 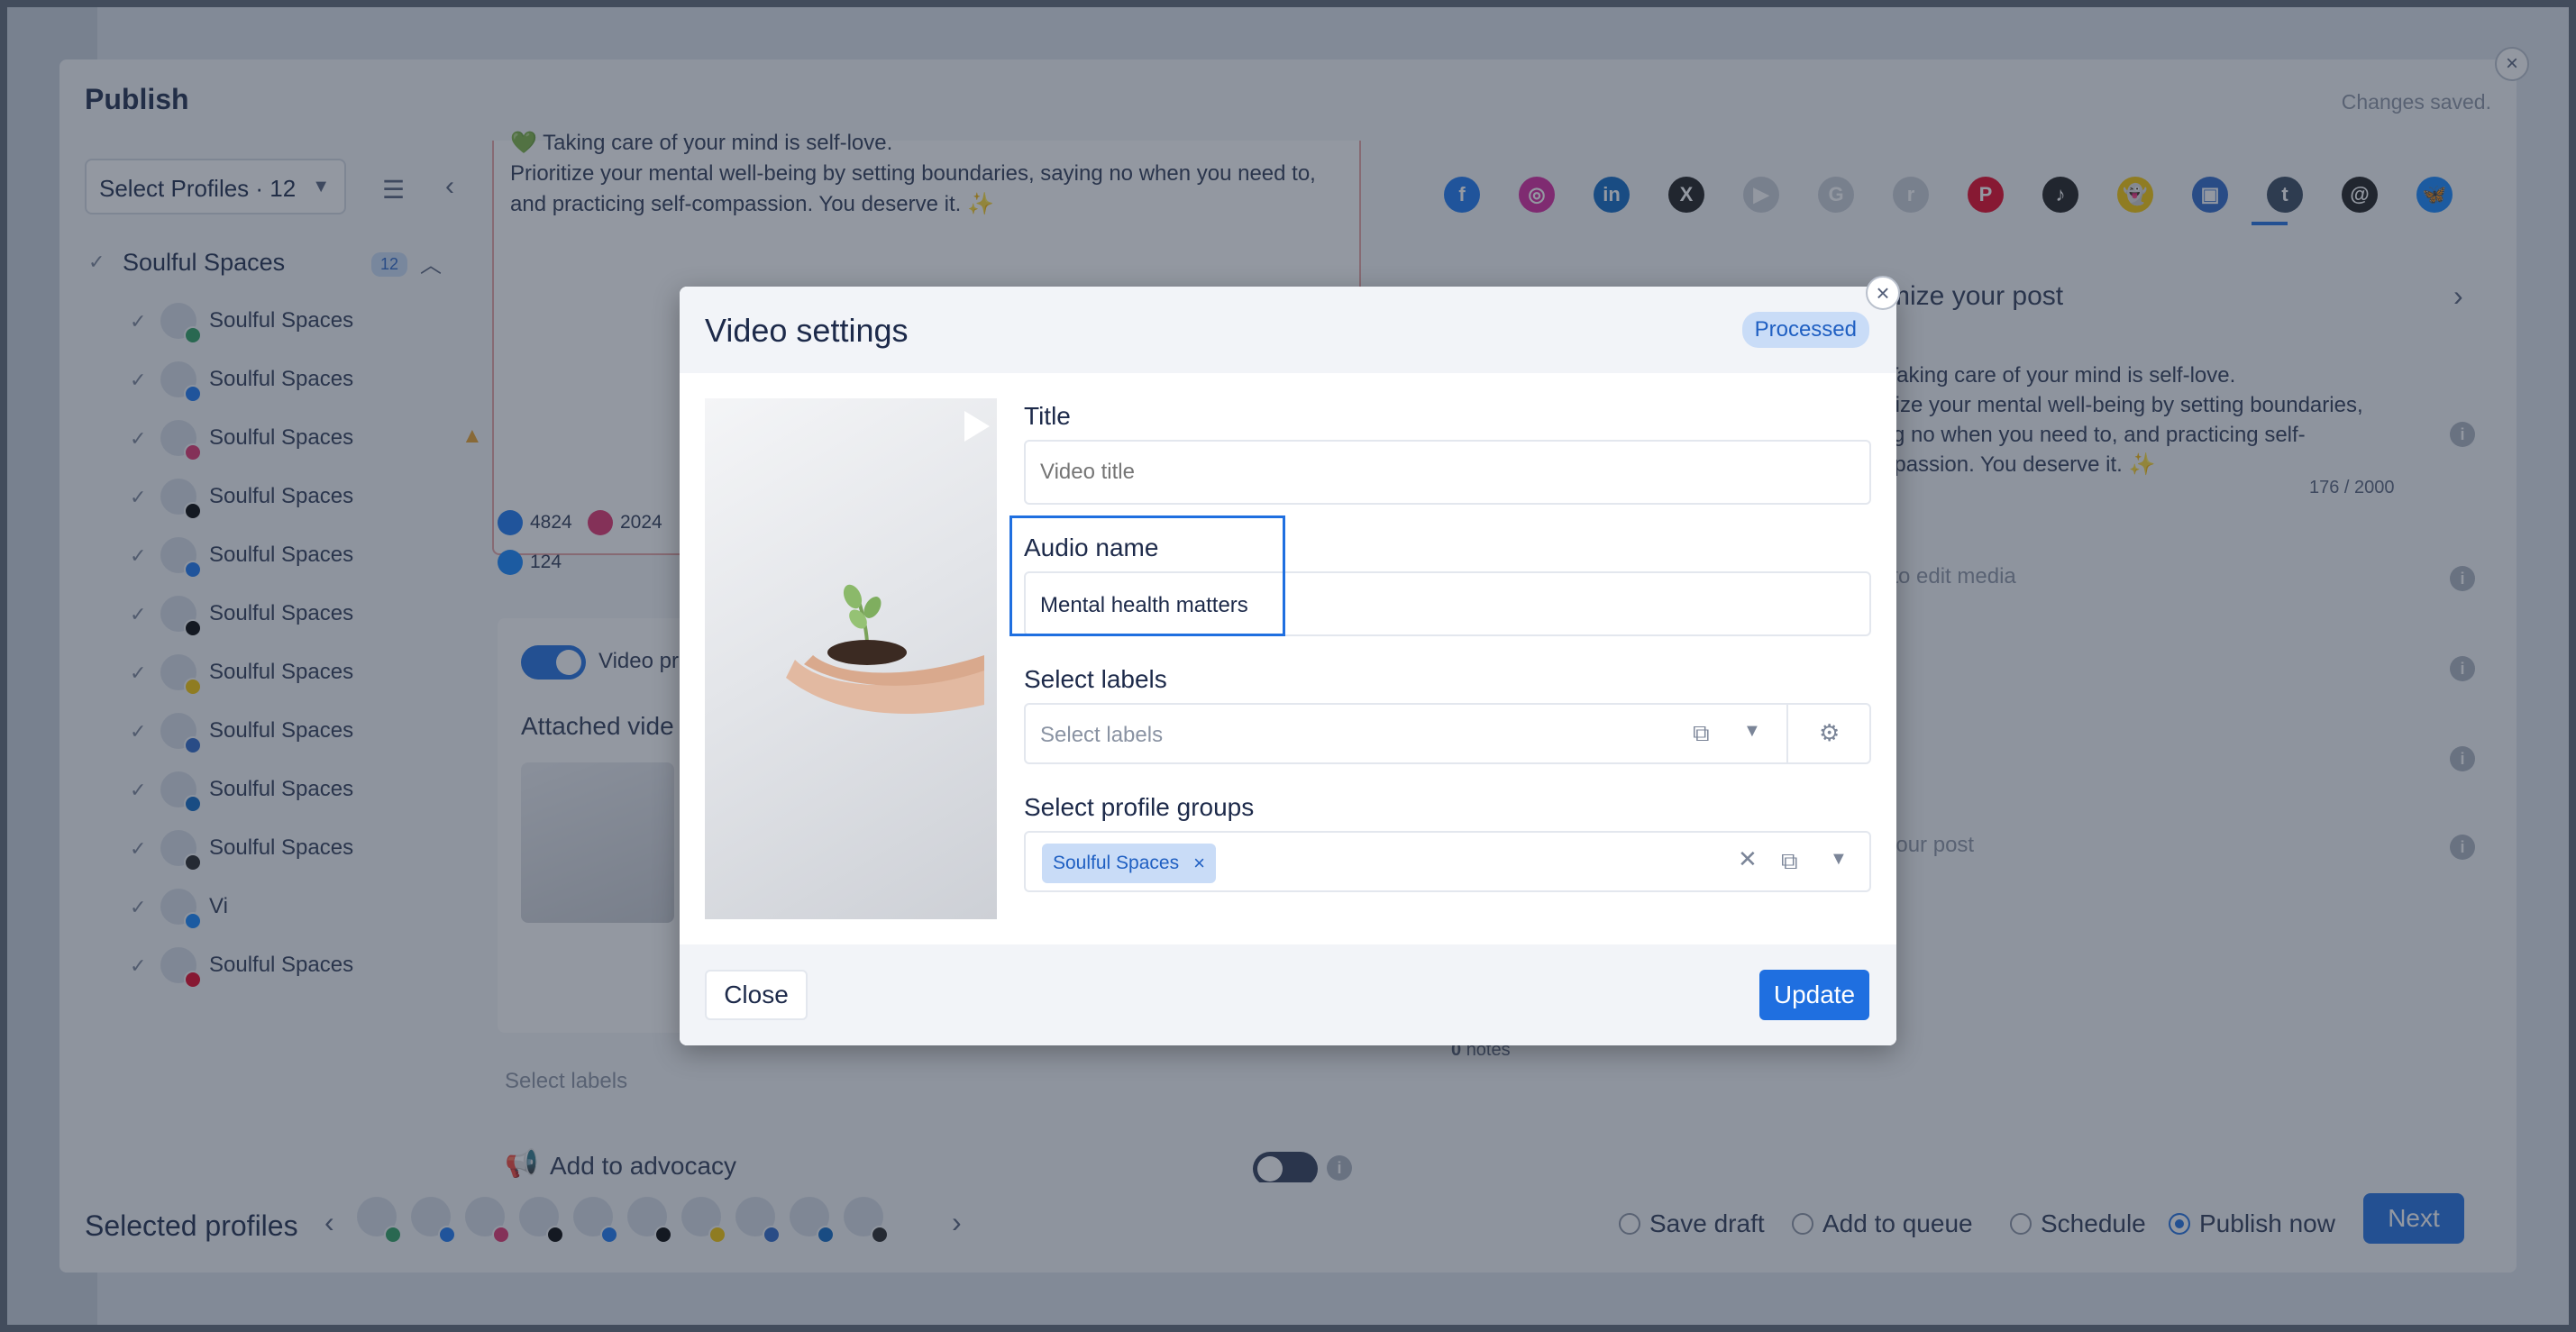 I want to click on divider, so click(x=1787, y=733).